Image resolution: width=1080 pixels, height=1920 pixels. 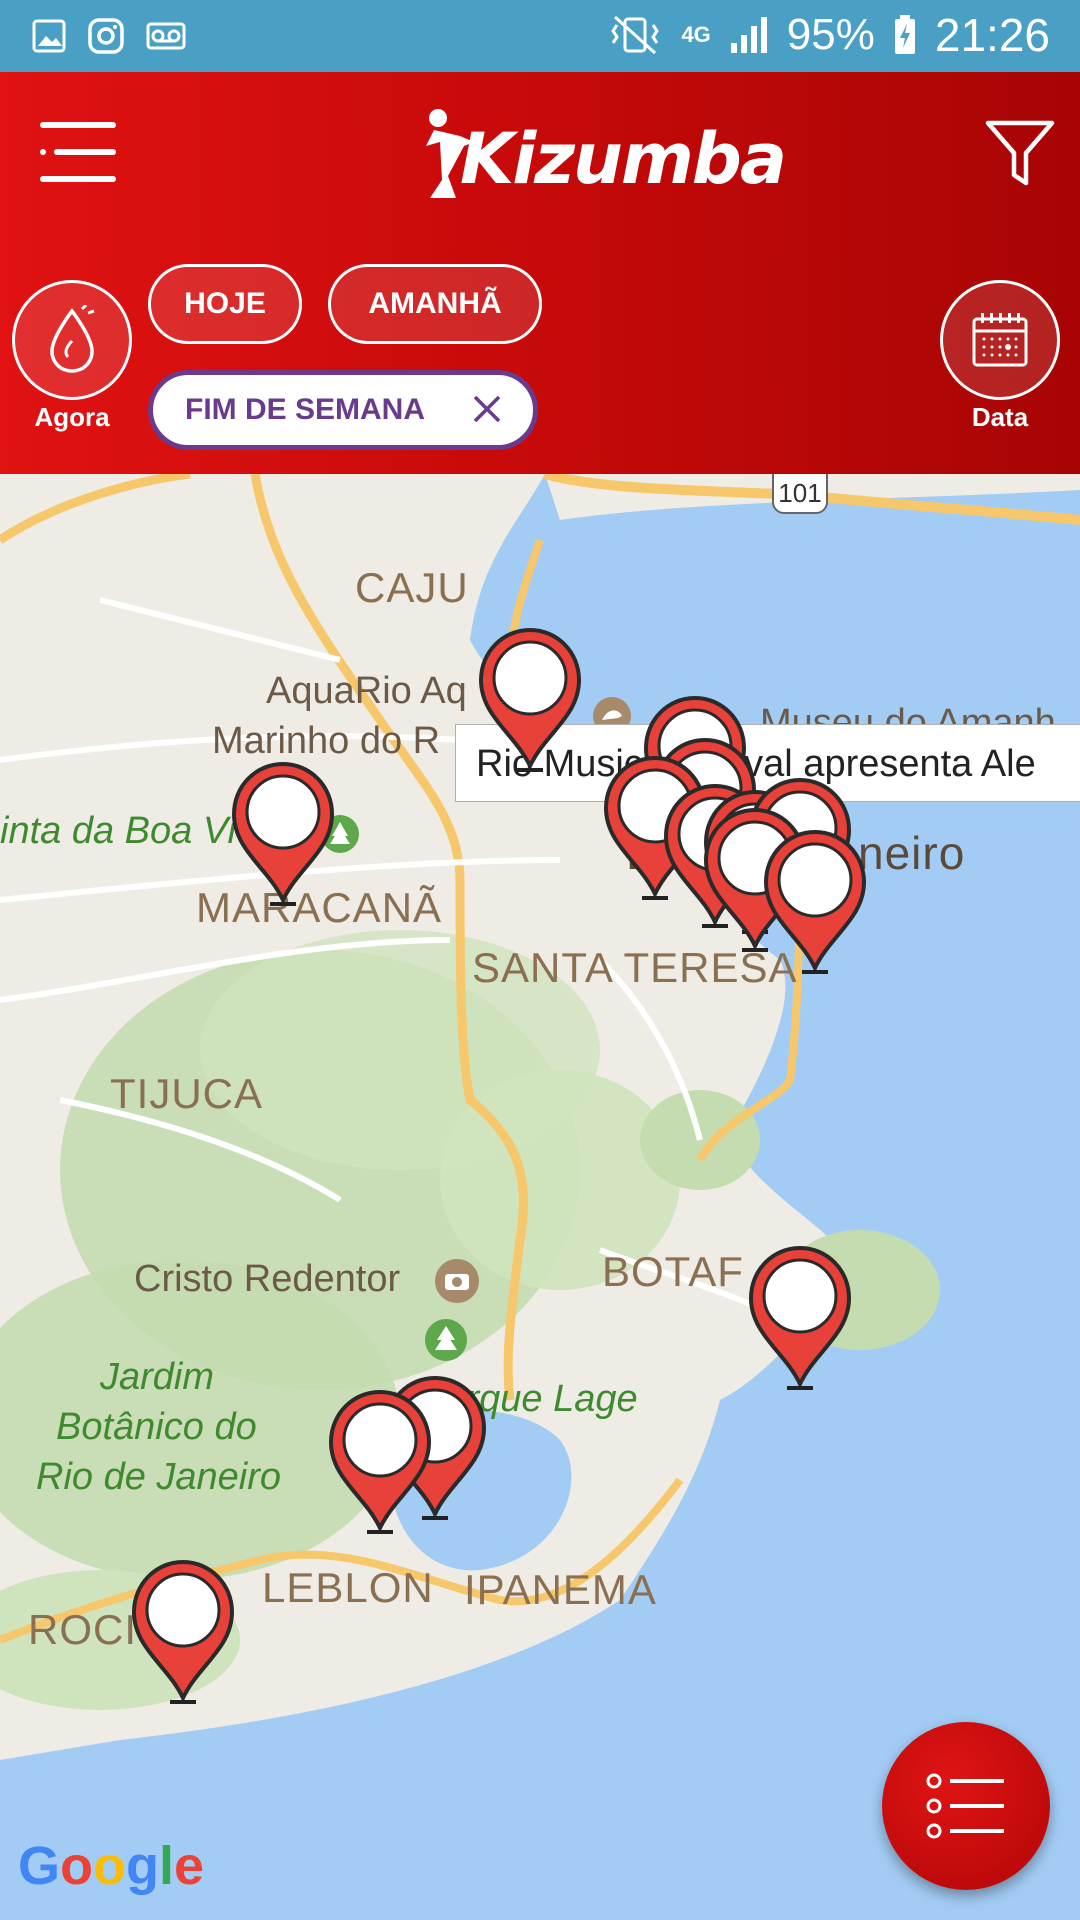 I want to click on battery-percent: 95%, so click(x=830, y=34).